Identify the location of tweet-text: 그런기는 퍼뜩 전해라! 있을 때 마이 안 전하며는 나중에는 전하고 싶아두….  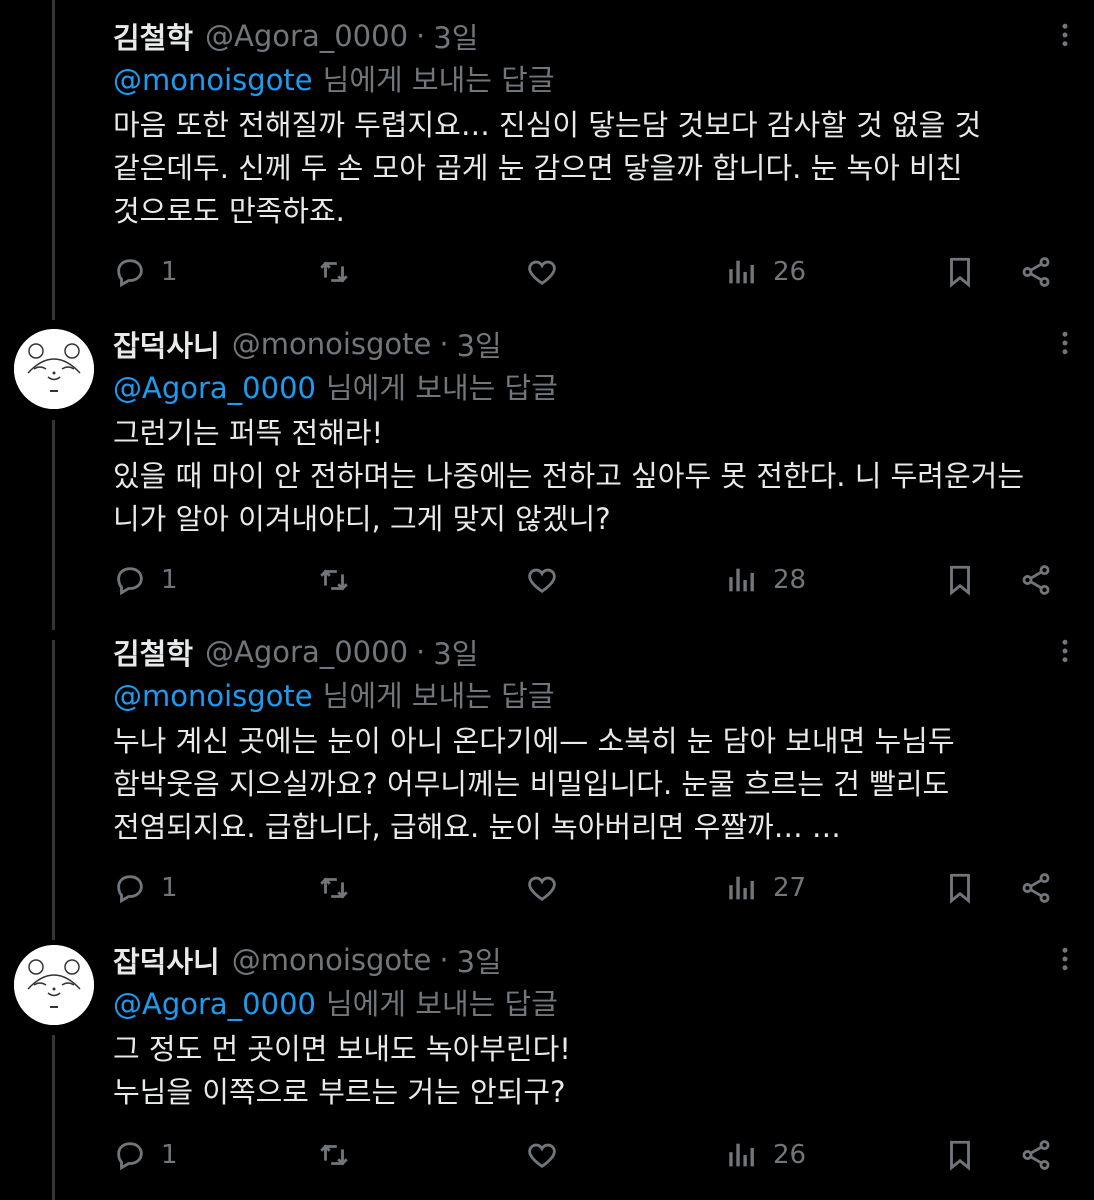
(593, 476).